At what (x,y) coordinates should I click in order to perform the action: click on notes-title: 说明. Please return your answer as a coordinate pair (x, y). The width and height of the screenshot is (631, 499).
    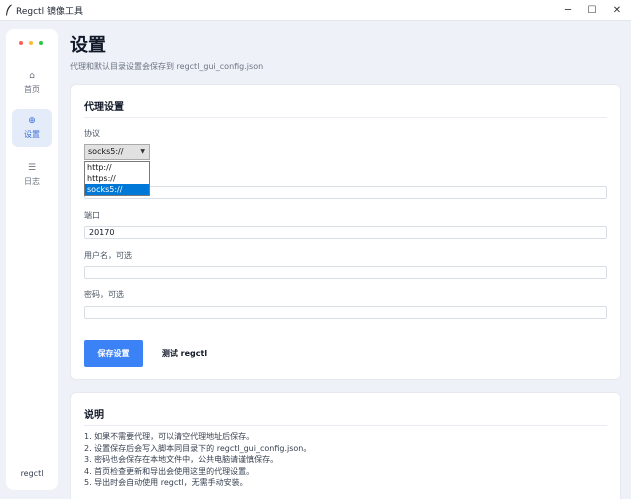
    Looking at the image, I should click on (94, 415).